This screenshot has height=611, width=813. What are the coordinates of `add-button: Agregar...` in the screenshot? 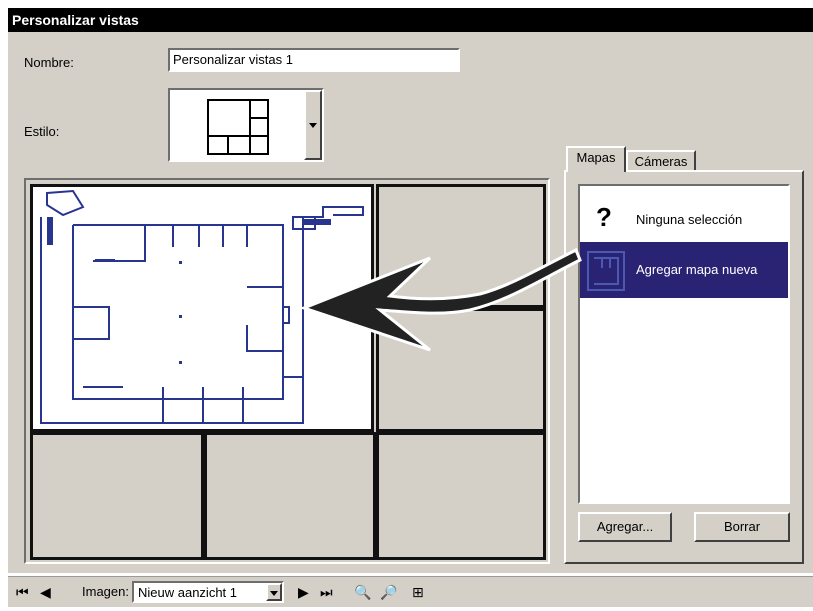 It's located at (625, 527).